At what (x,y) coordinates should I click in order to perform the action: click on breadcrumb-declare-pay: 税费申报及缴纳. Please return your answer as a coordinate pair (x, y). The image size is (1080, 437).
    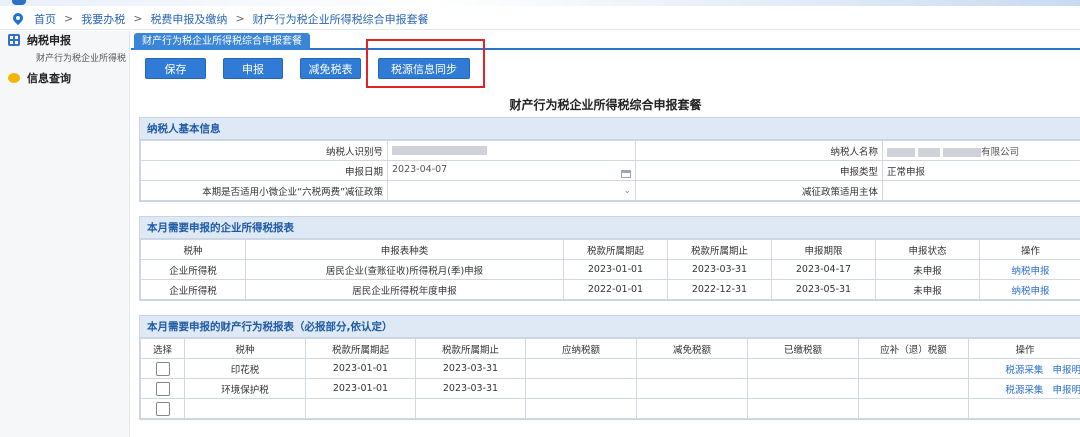
    Looking at the image, I should click on (188, 19).